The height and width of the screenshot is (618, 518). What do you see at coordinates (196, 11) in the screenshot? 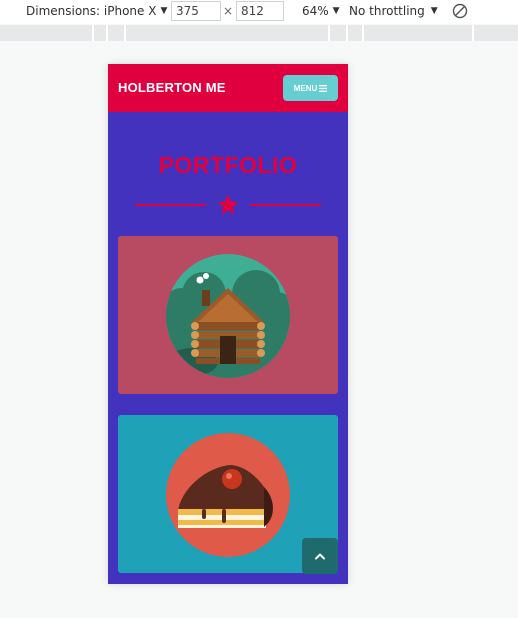
I see `width-input` at bounding box center [196, 11].